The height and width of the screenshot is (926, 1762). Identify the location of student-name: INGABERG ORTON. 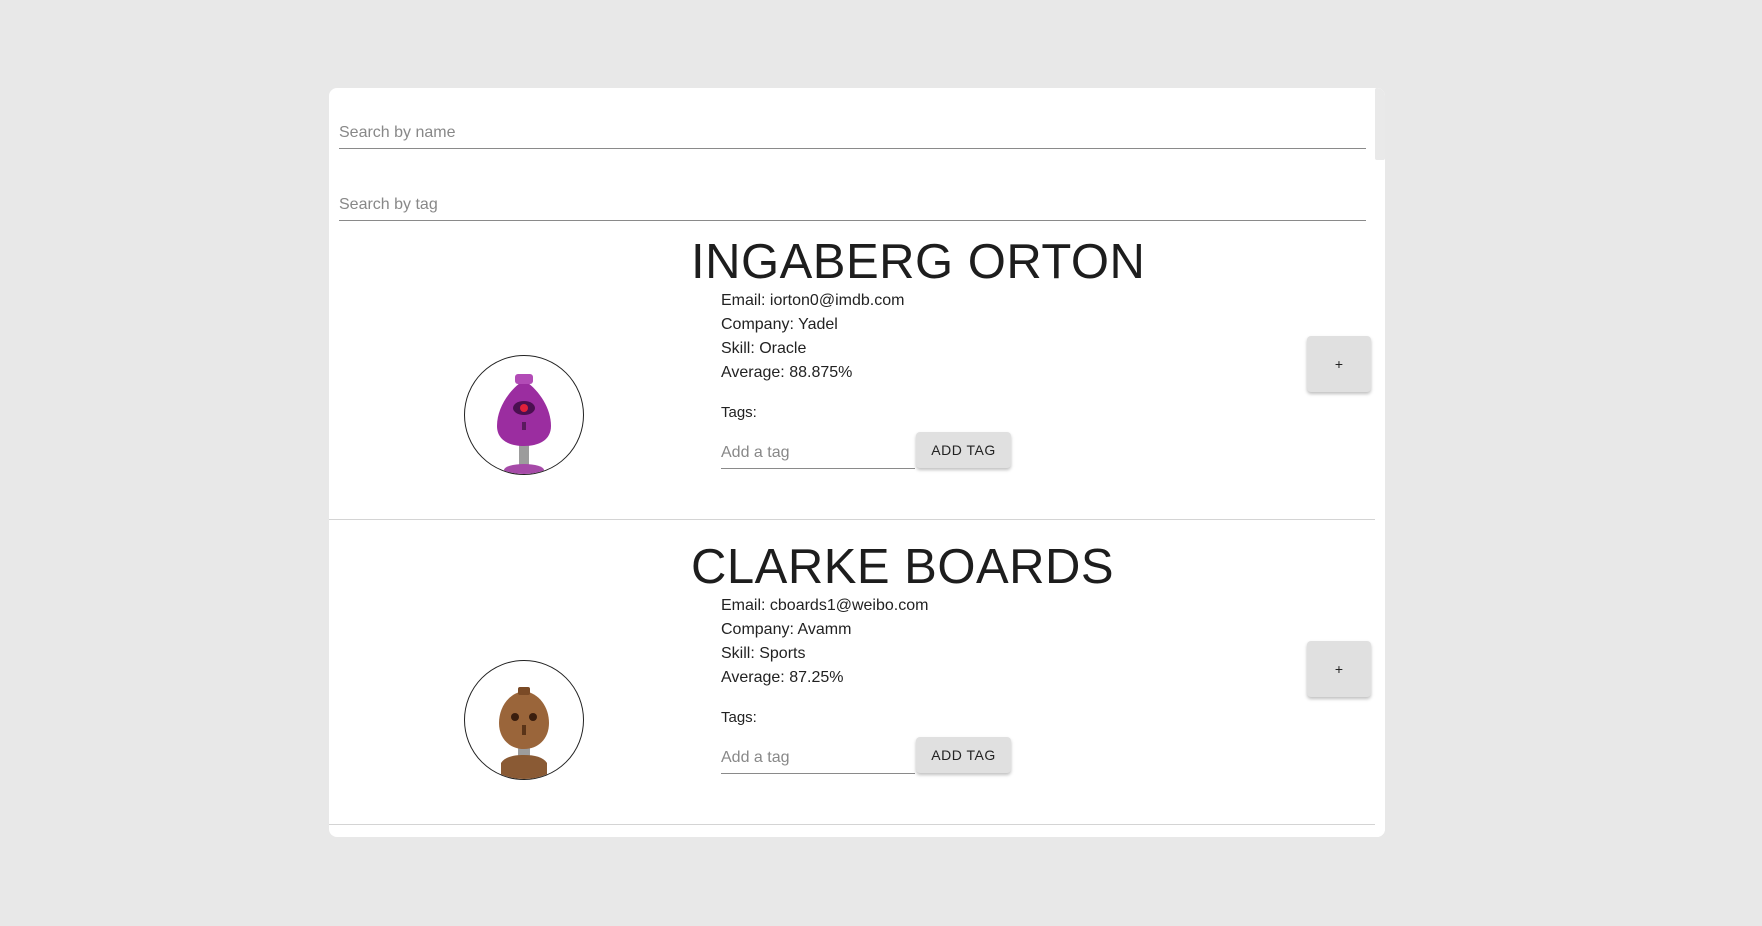
(918, 262).